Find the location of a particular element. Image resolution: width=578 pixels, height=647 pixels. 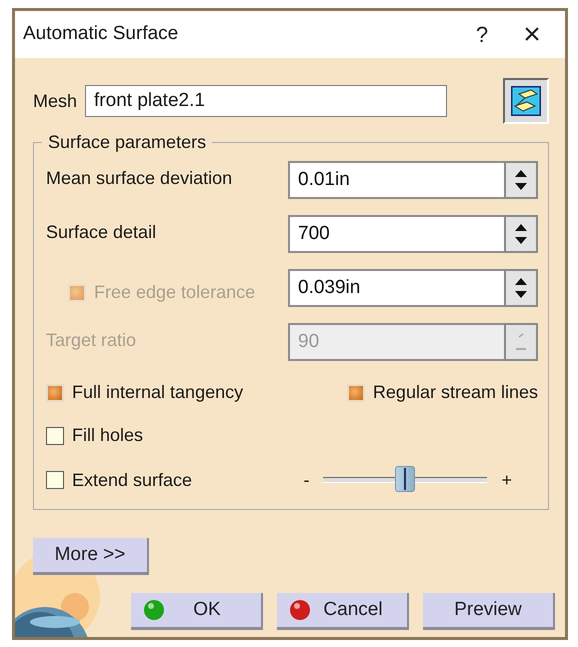

spin-field: 90 is located at coordinates (396, 342).